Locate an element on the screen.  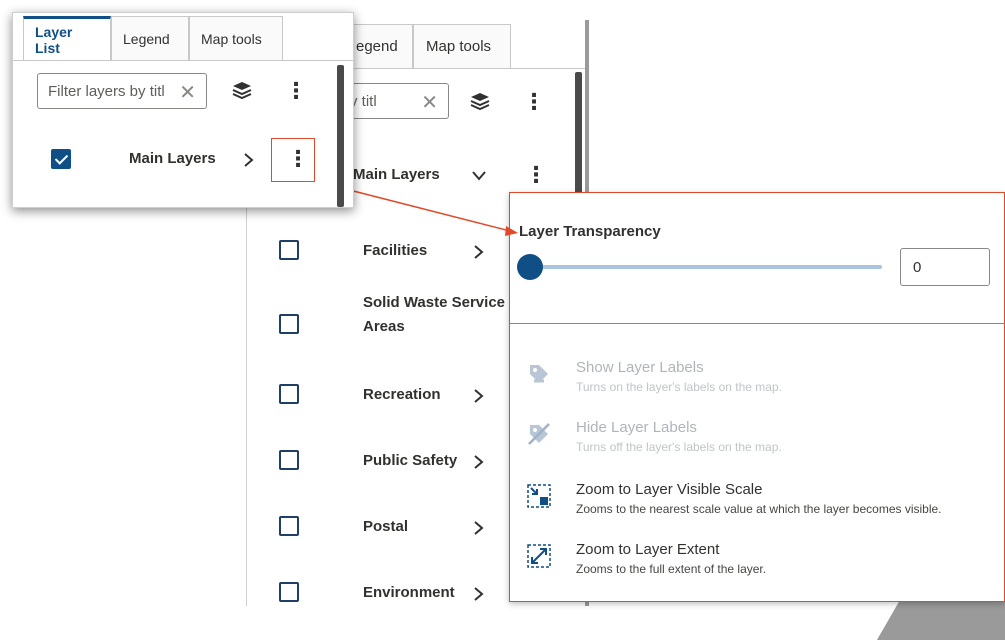
clear-icon: ✕ is located at coordinates (185, 92).